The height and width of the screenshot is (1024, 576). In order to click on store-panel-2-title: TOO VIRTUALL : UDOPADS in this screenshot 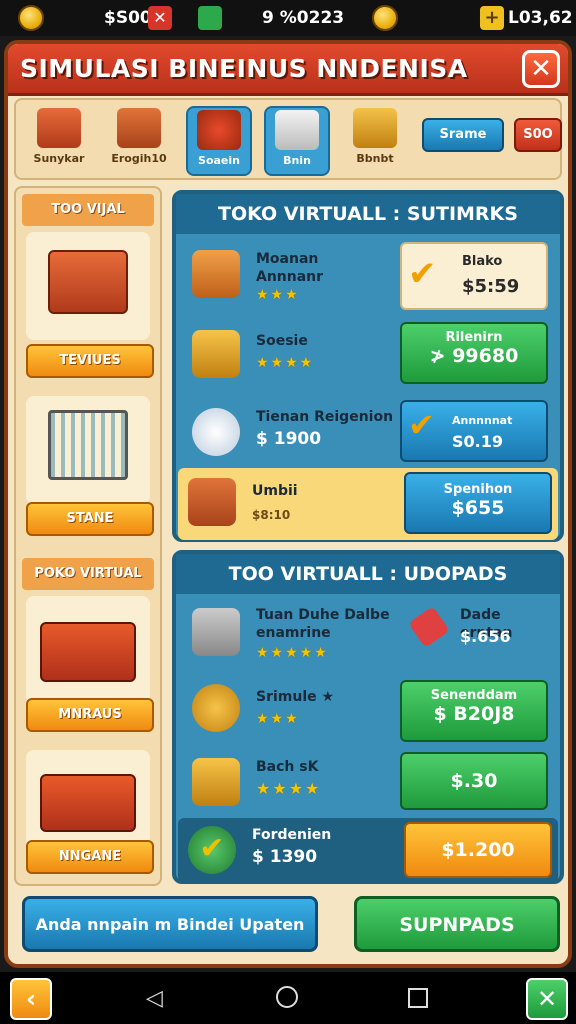, I will do `click(368, 574)`.